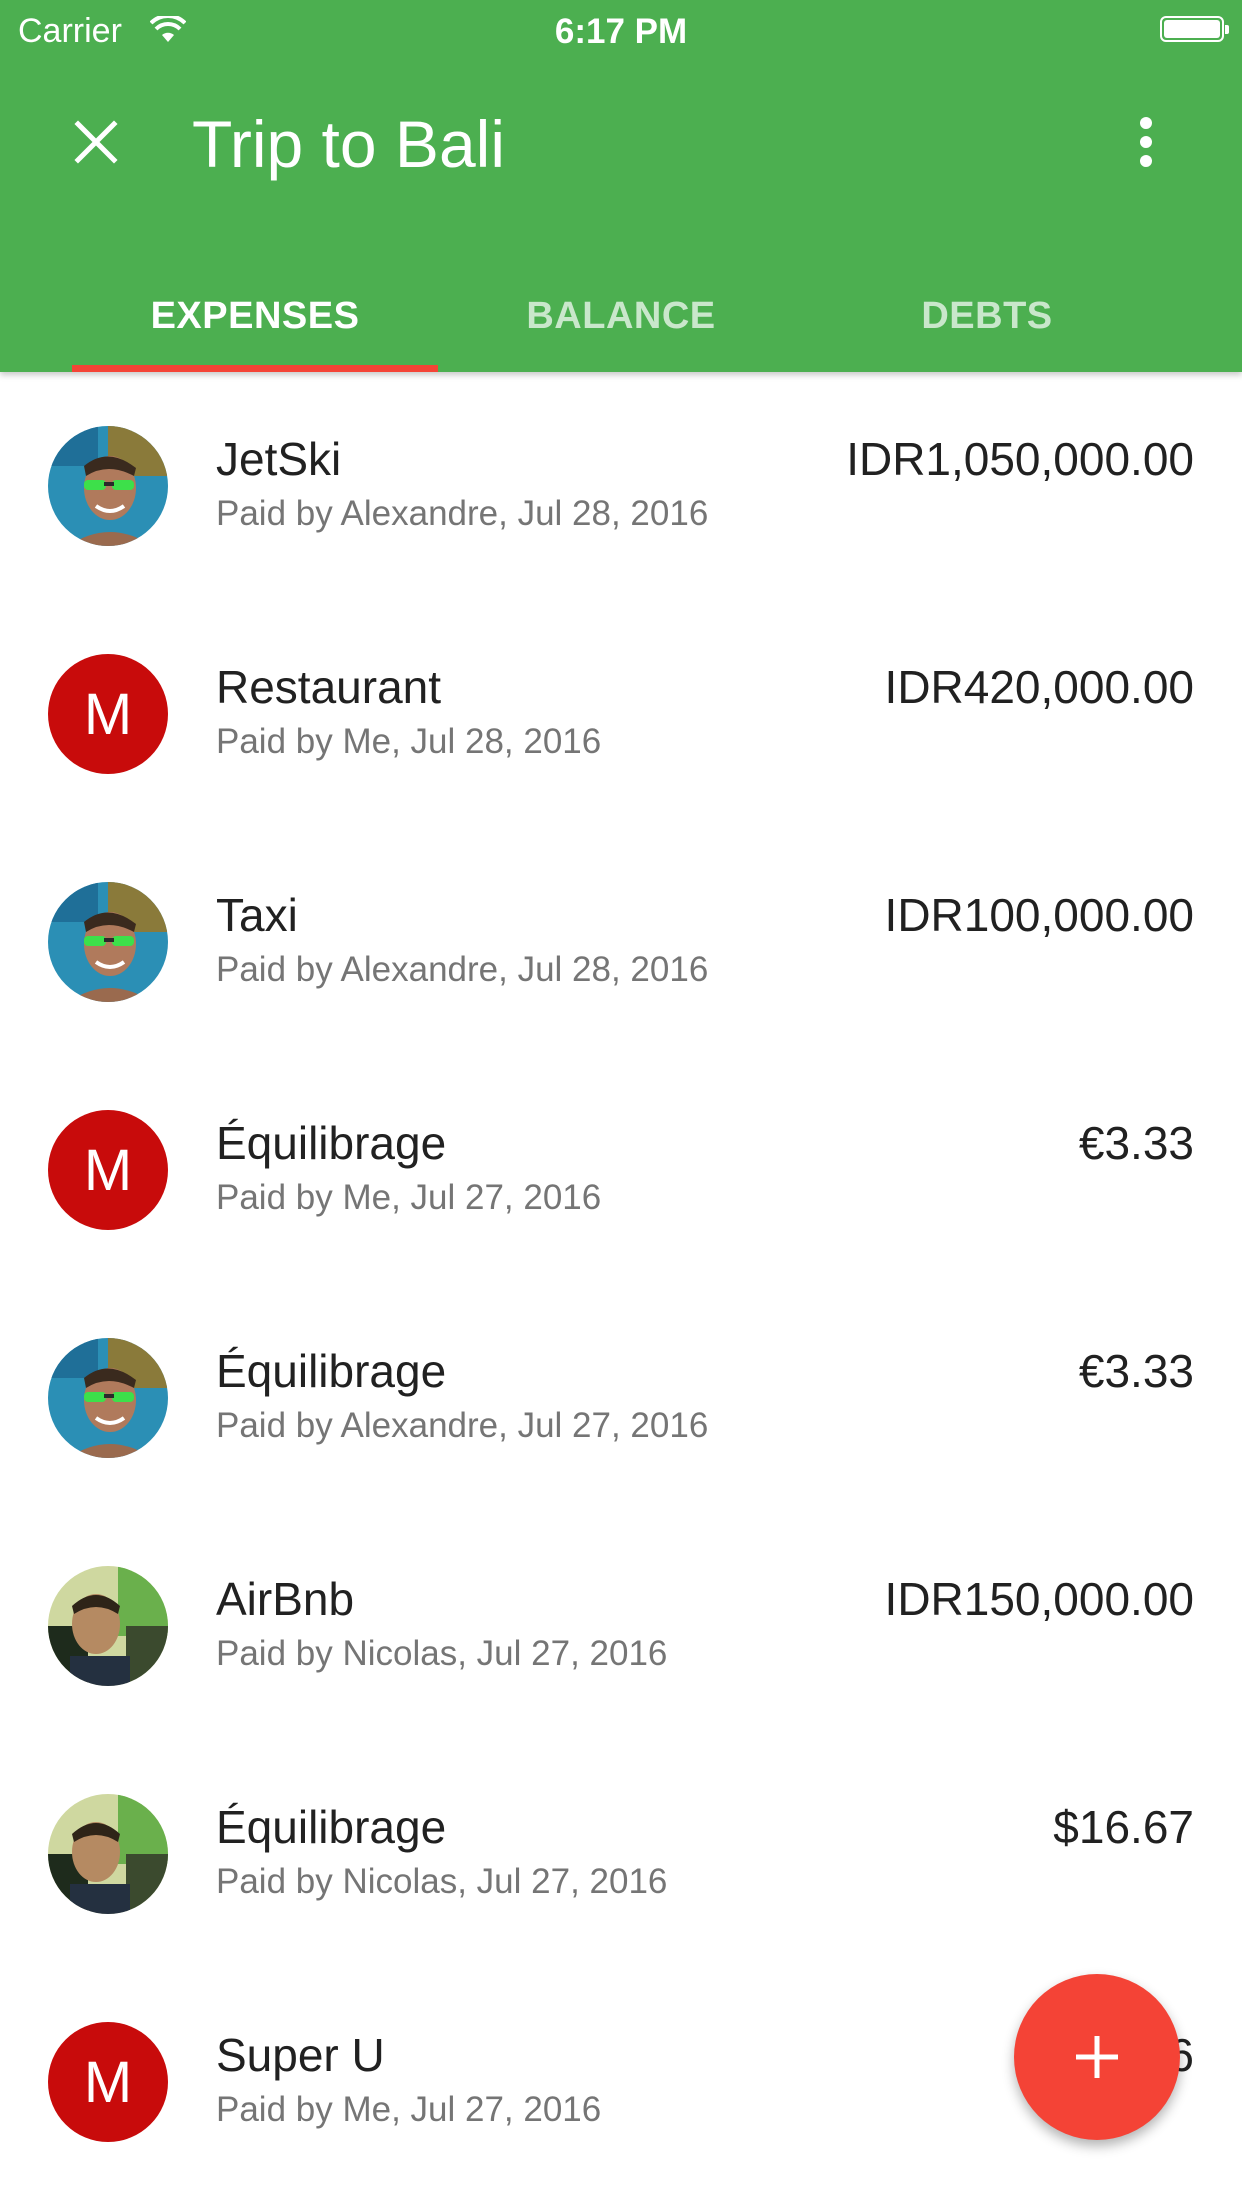 Image resolution: width=1242 pixels, height=2208 pixels. What do you see at coordinates (1039, 1599) in the screenshot?
I see `expense-amount: IDR150,000.00` at bounding box center [1039, 1599].